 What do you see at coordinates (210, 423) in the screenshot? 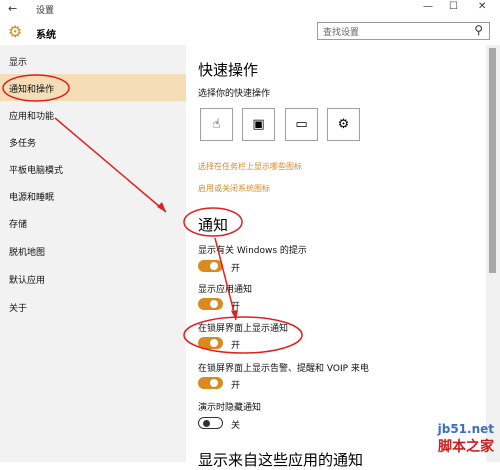
I see `hide-when-presenting-toggle` at bounding box center [210, 423].